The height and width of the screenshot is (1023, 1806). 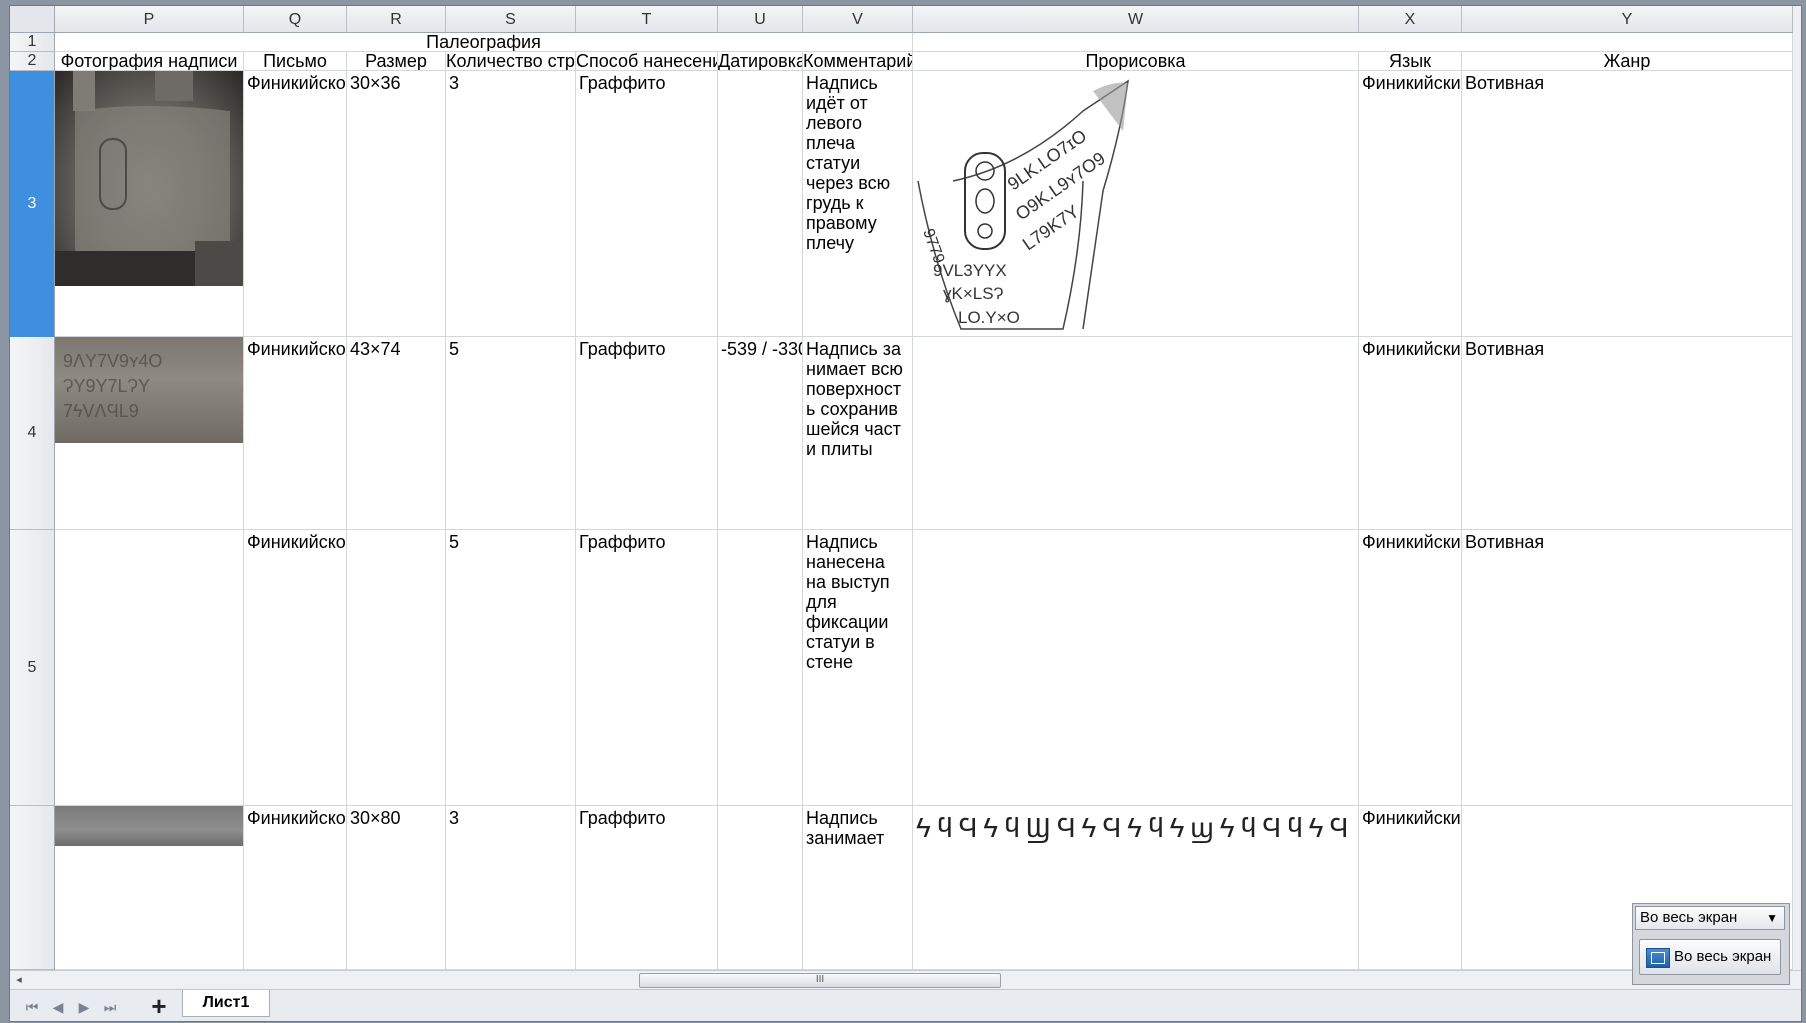 What do you see at coordinates (511, 19) in the screenshot?
I see `col-header-s: S` at bounding box center [511, 19].